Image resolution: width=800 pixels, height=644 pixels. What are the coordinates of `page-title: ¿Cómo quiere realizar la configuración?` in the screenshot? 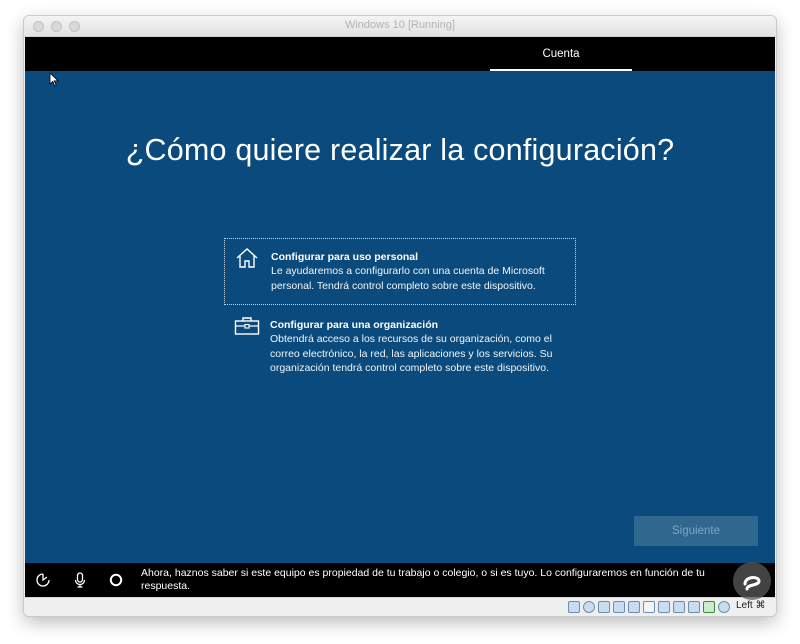 It's located at (400, 150).